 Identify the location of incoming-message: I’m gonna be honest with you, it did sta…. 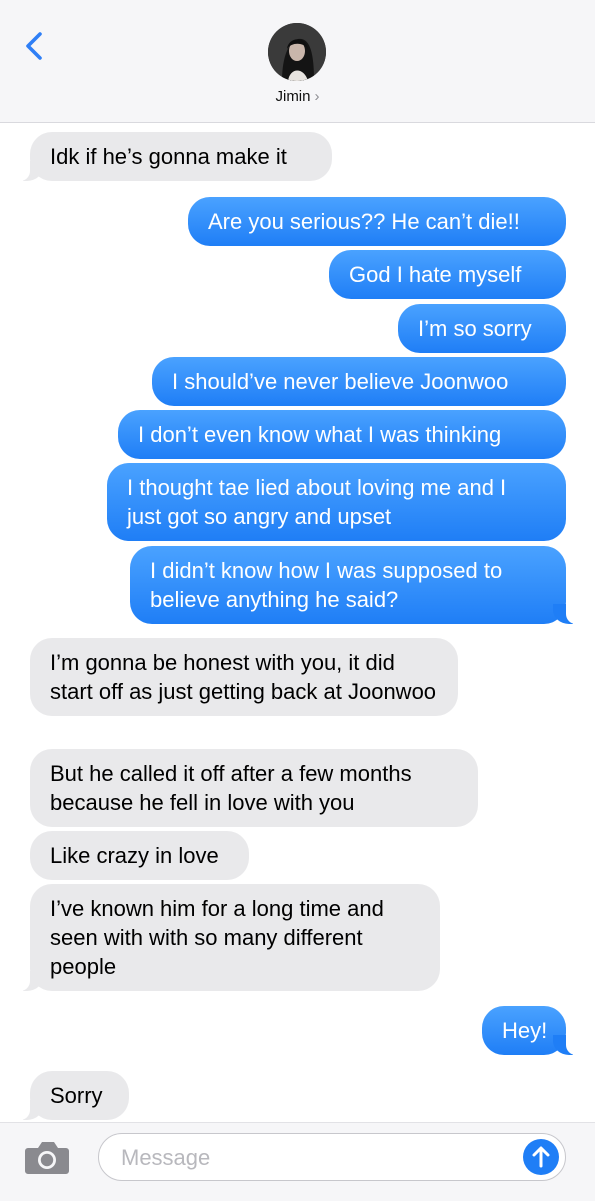
(244, 677).